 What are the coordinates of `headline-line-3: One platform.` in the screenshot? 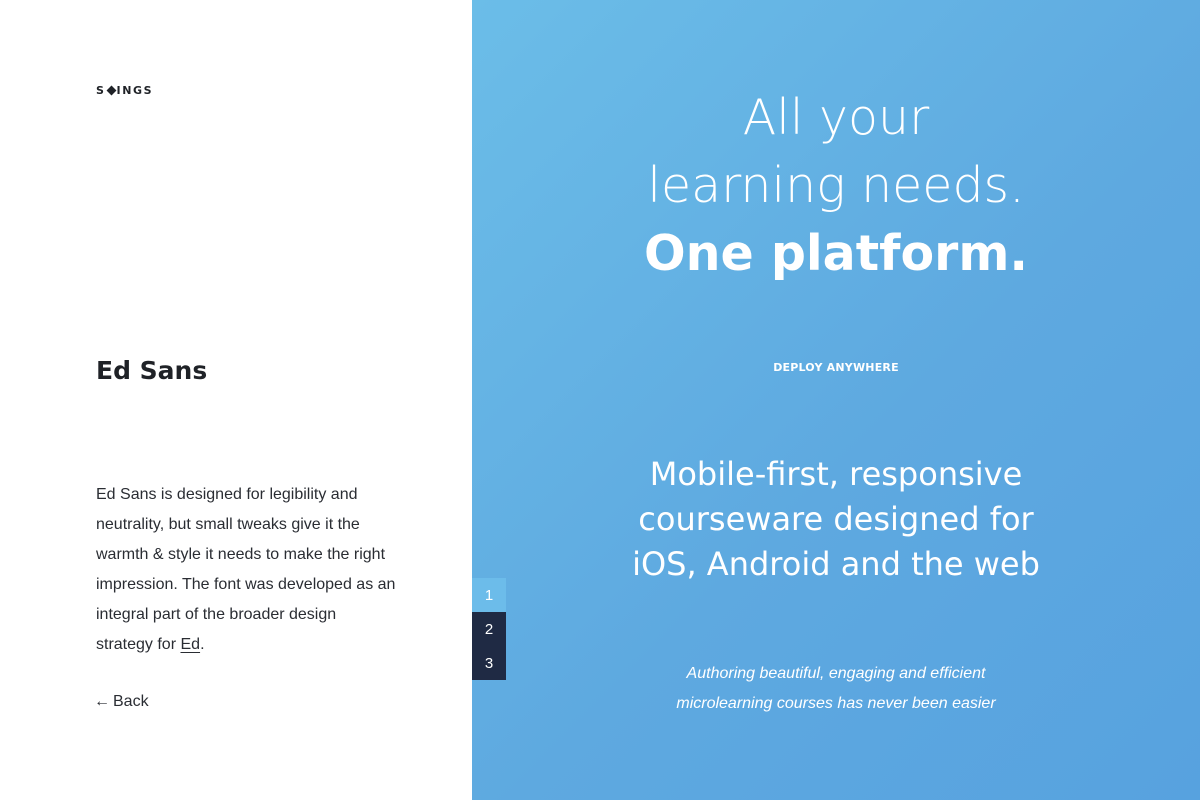 It's located at (835, 253).